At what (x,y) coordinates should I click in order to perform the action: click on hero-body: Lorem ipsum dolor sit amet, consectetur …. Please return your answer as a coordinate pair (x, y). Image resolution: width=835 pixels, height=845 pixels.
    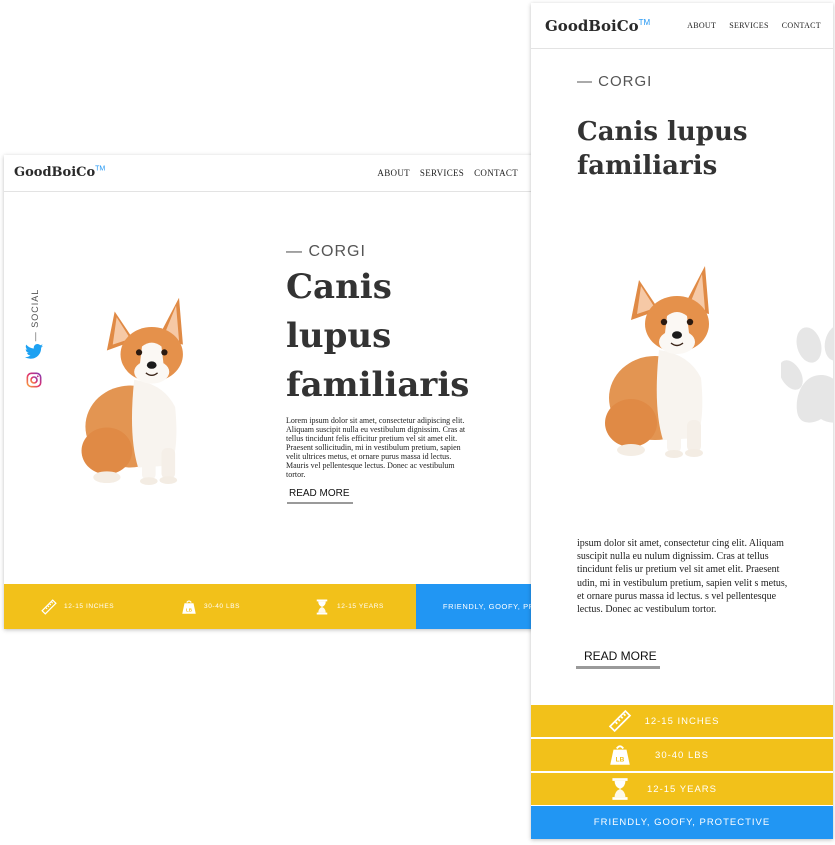
    Looking at the image, I should click on (376, 447).